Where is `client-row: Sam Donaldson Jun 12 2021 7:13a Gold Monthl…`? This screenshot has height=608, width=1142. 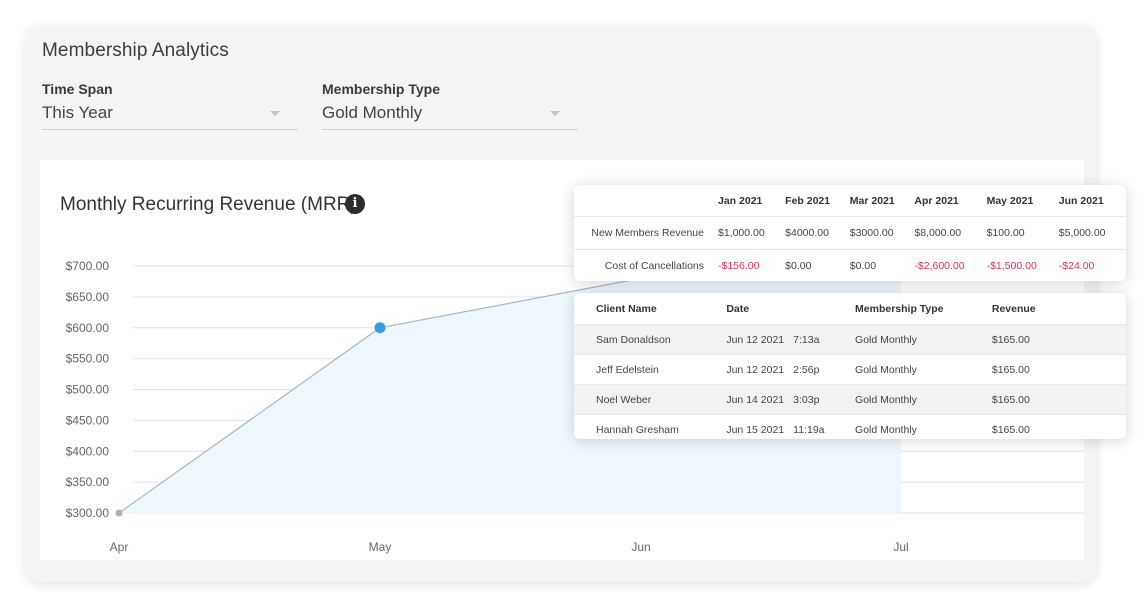 client-row: Sam Donaldson Jun 12 2021 7:13a Gold Monthl… is located at coordinates (850, 339).